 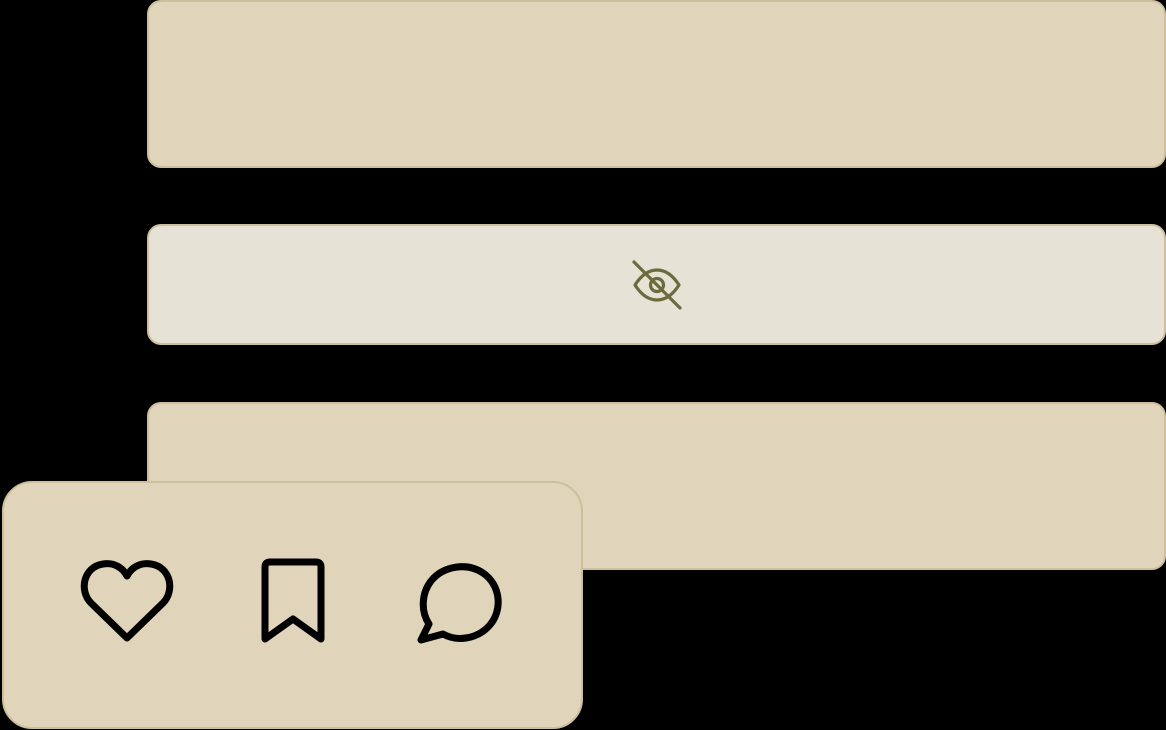 I want to click on comment-button, so click(x=461, y=604).